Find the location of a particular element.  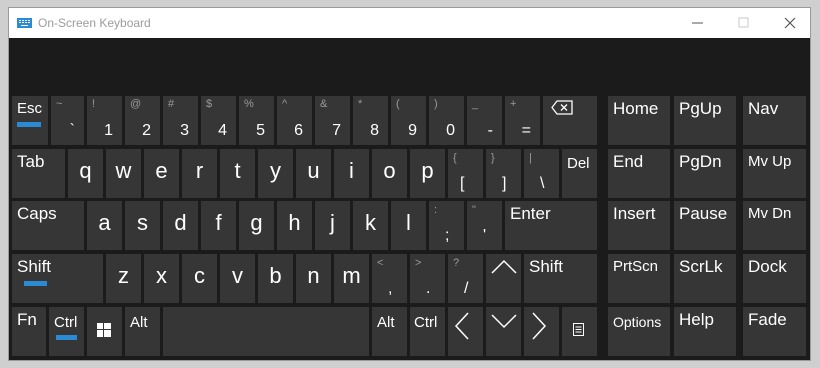

key-mv-up: Mv Up is located at coordinates (774, 173).